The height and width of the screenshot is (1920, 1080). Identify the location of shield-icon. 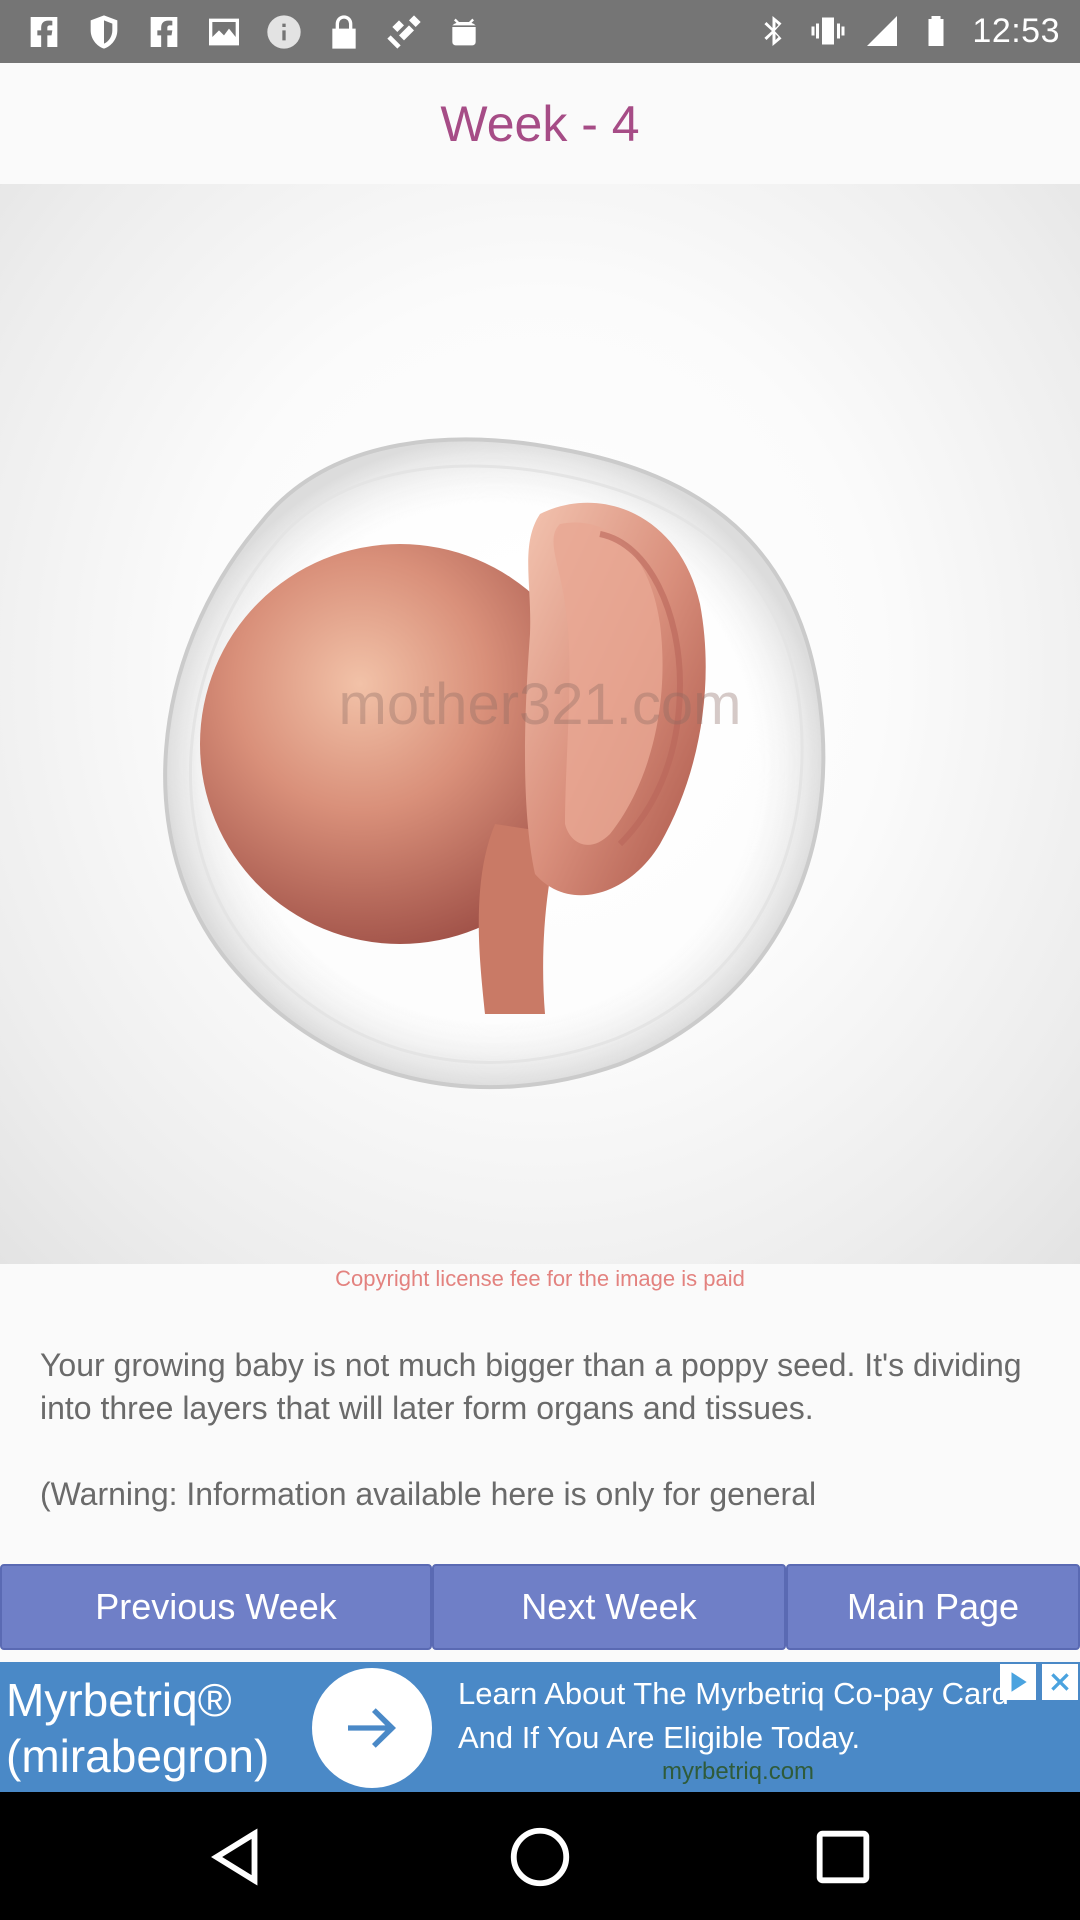
(104, 32).